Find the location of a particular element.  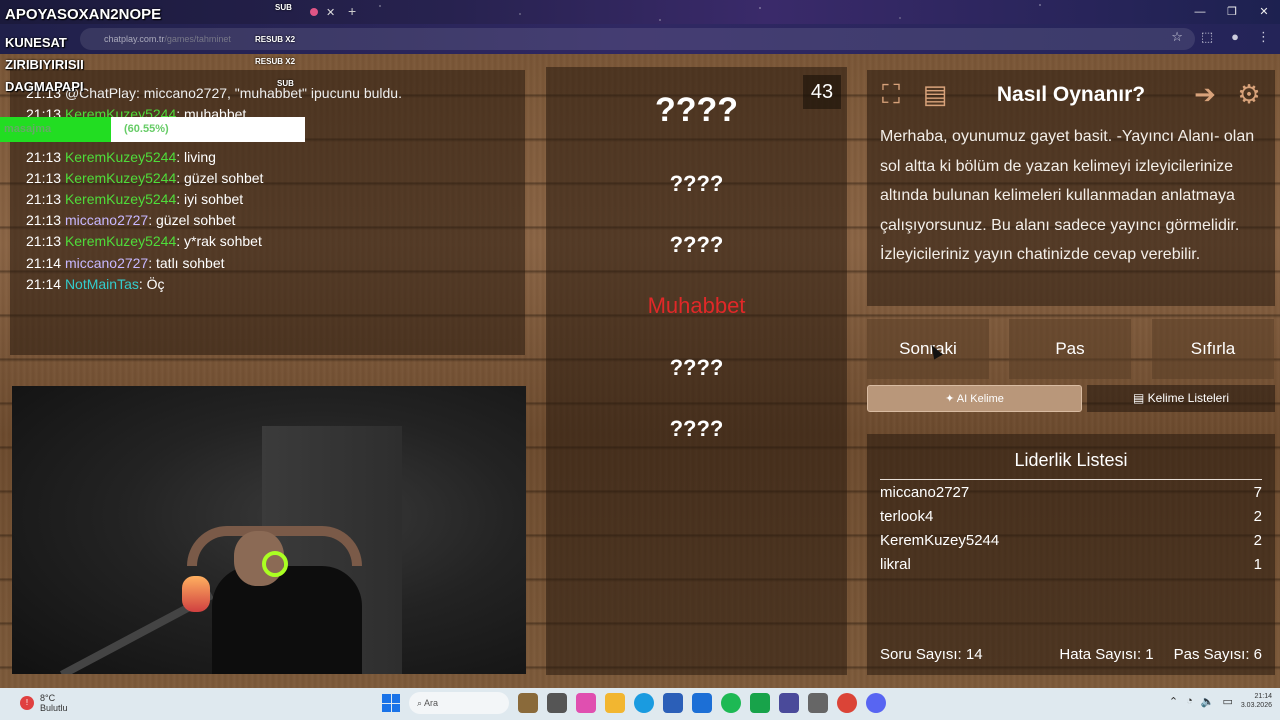

goal-percent: (60.55%) is located at coordinates (146, 129).